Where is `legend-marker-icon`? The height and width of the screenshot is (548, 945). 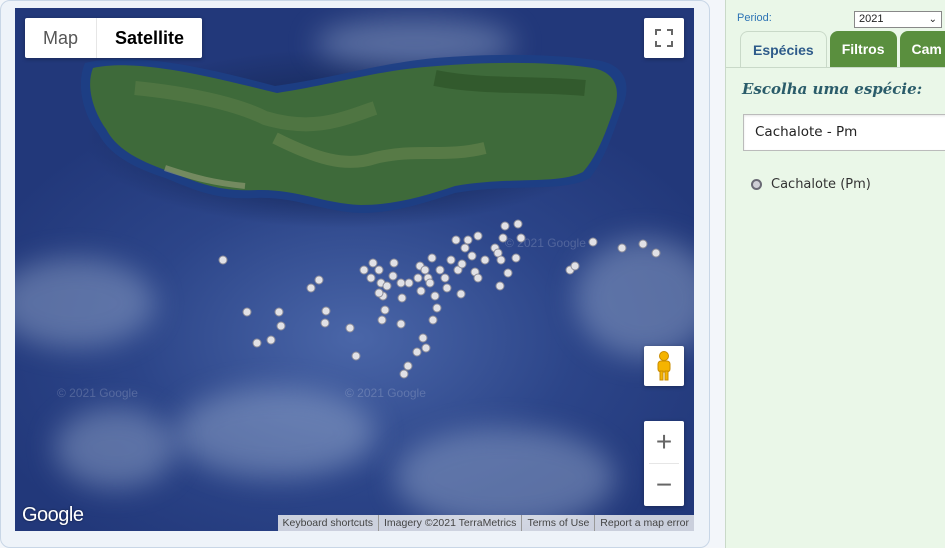
legend-marker-icon is located at coordinates (756, 184).